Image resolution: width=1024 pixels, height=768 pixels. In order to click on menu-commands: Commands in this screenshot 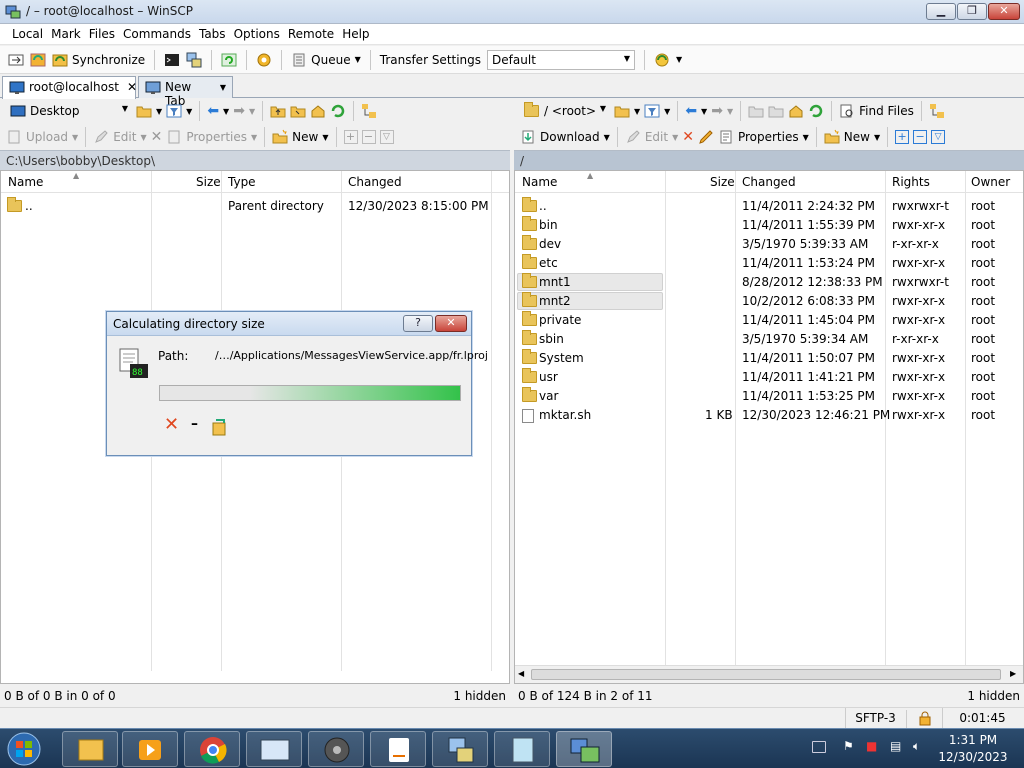, I will do `click(157, 32)`.